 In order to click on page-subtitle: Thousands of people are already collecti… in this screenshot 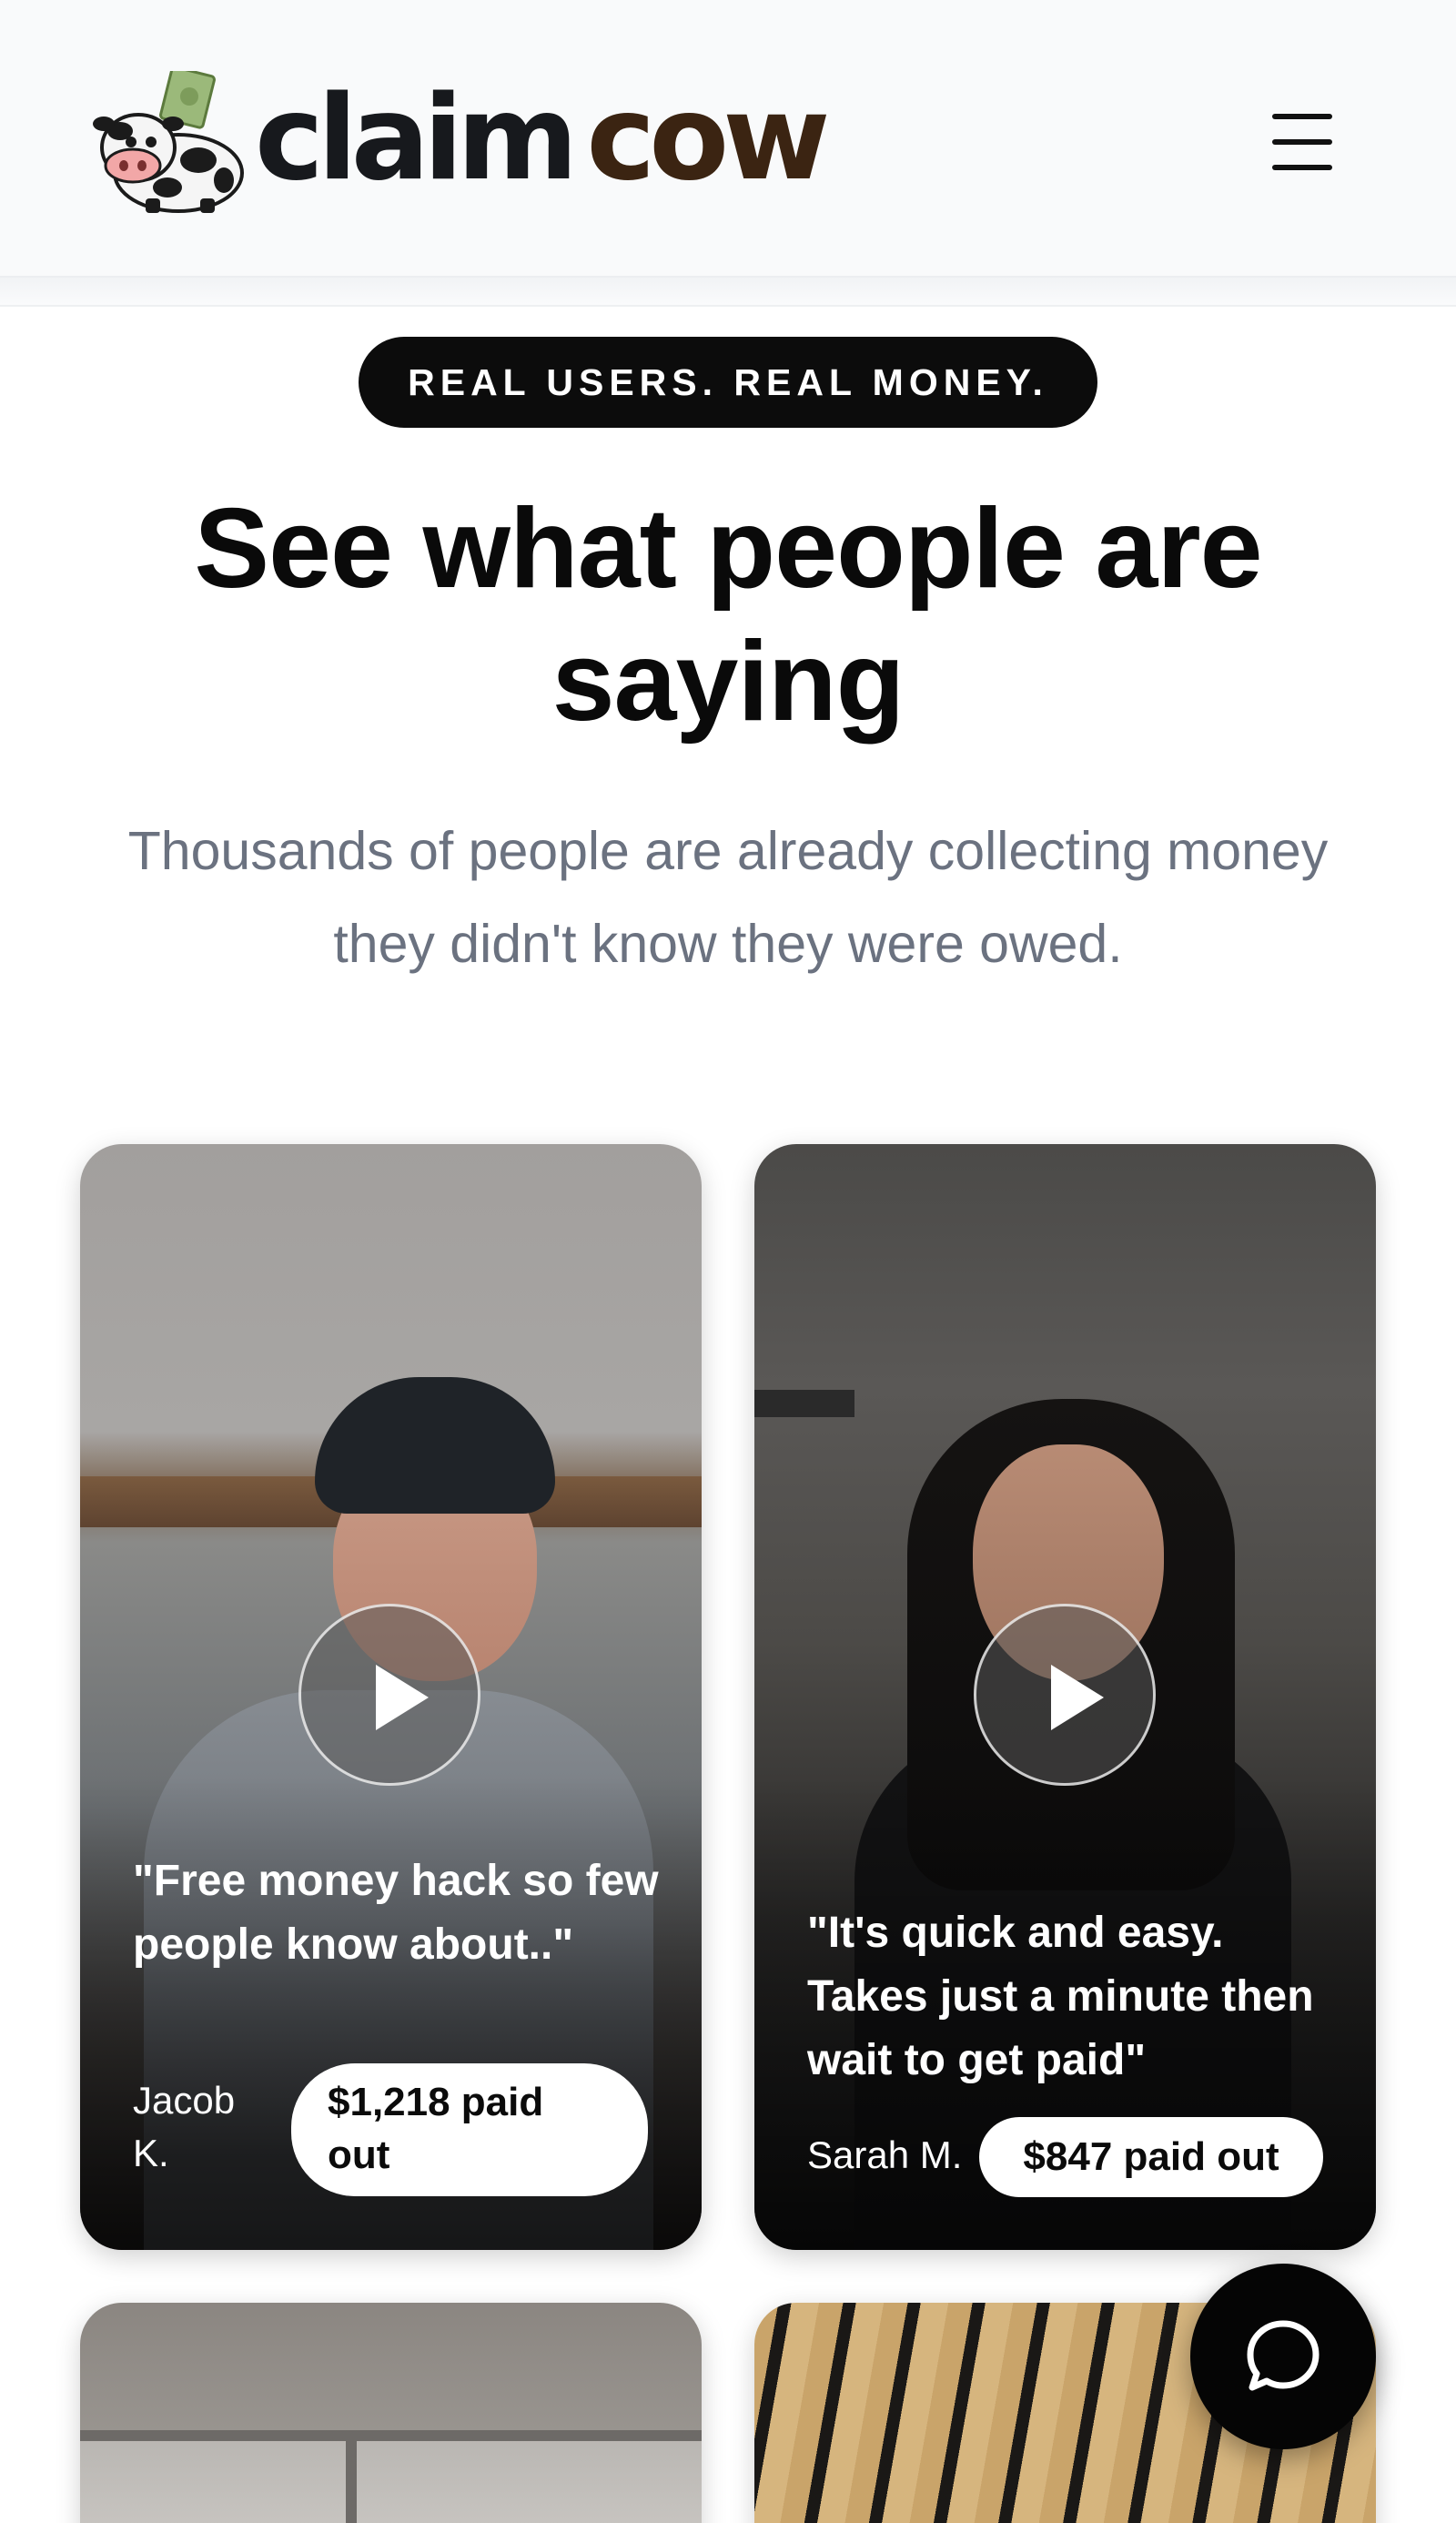, I will do `click(728, 898)`.